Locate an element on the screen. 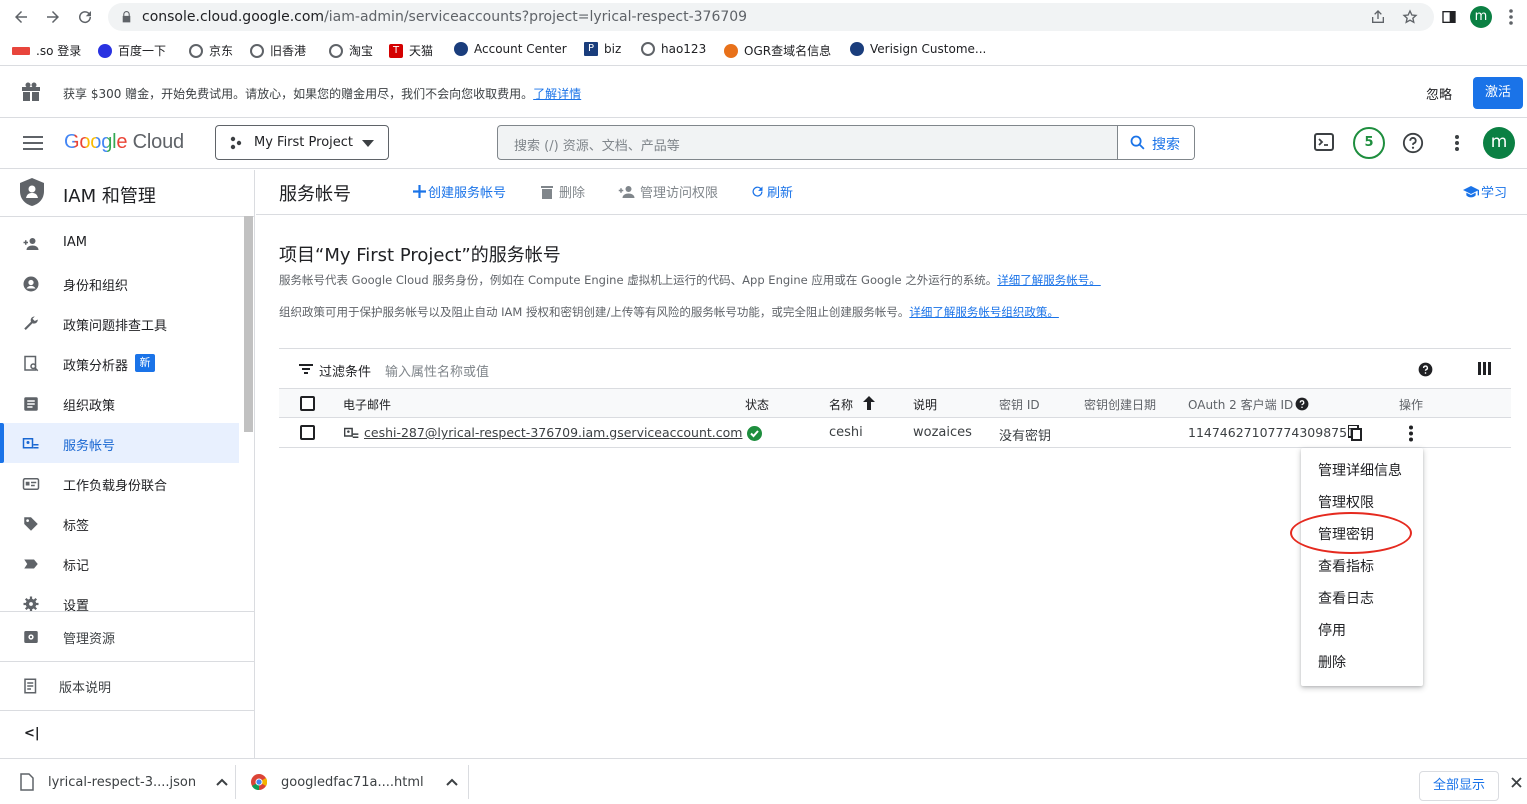 Image resolution: width=1527 pixels, height=804 pixels. sidebar-item-policy-analyzer: 政策分析器 is located at coordinates (119, 363).